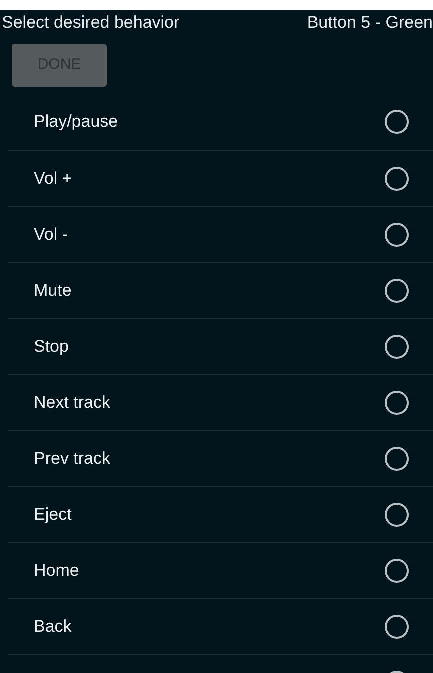 Image resolution: width=433 pixels, height=673 pixels. I want to click on option-label: Mute, so click(53, 291).